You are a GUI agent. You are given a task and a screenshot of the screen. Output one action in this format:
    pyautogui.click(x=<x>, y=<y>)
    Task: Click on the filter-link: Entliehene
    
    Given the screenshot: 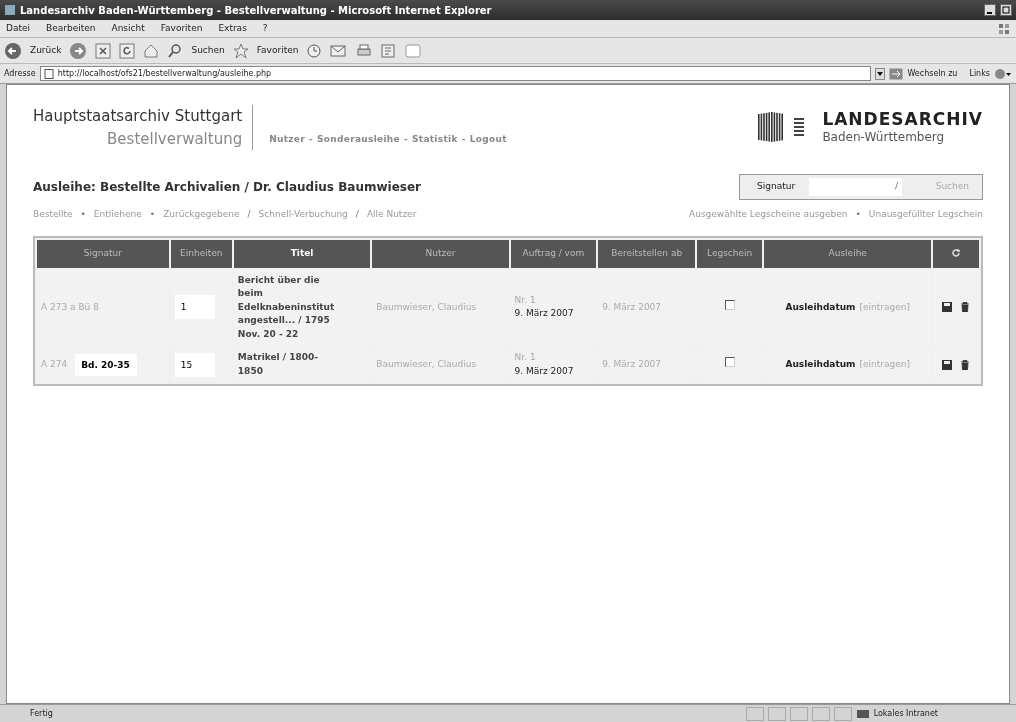 What is the action you would take?
    pyautogui.click(x=117, y=215)
    